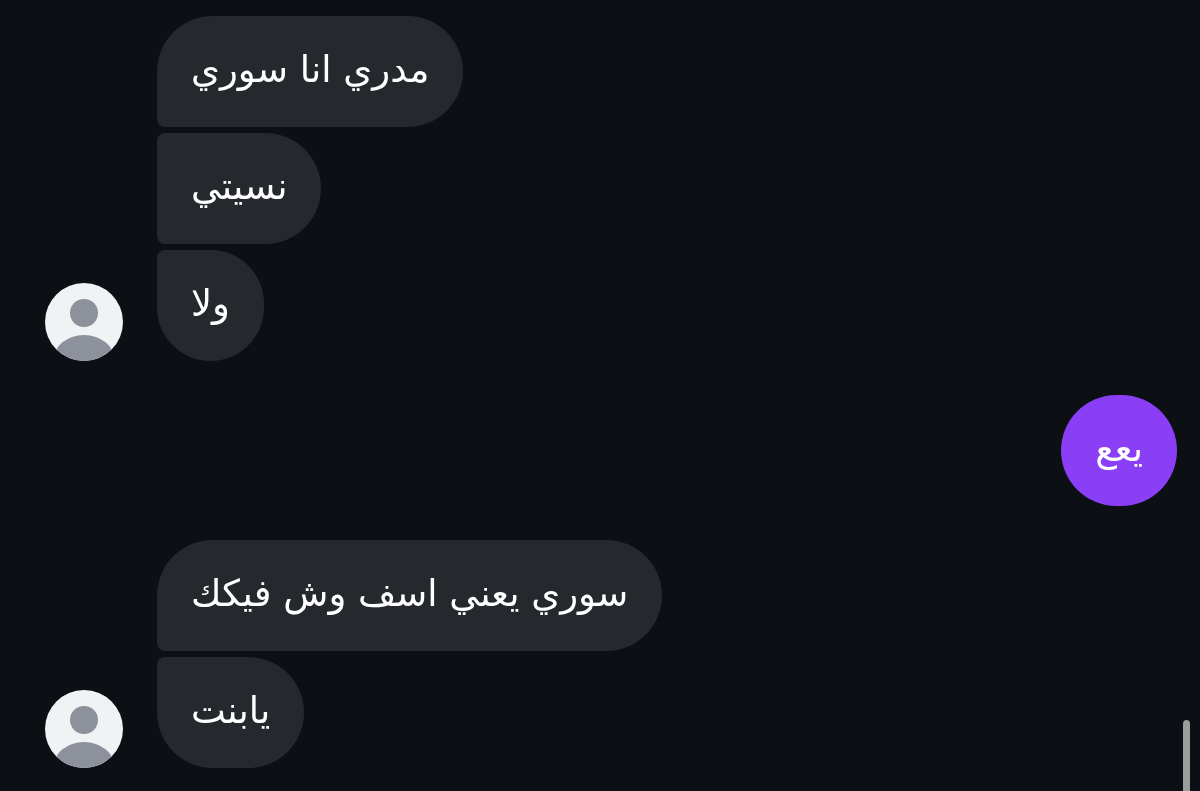  I want to click on message-bubble: يعع, so click(1119, 450).